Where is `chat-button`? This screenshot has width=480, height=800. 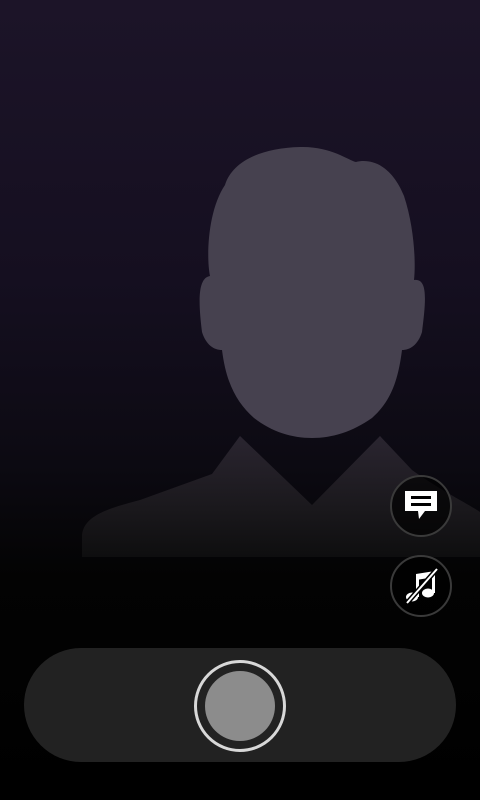
chat-button is located at coordinates (421, 506).